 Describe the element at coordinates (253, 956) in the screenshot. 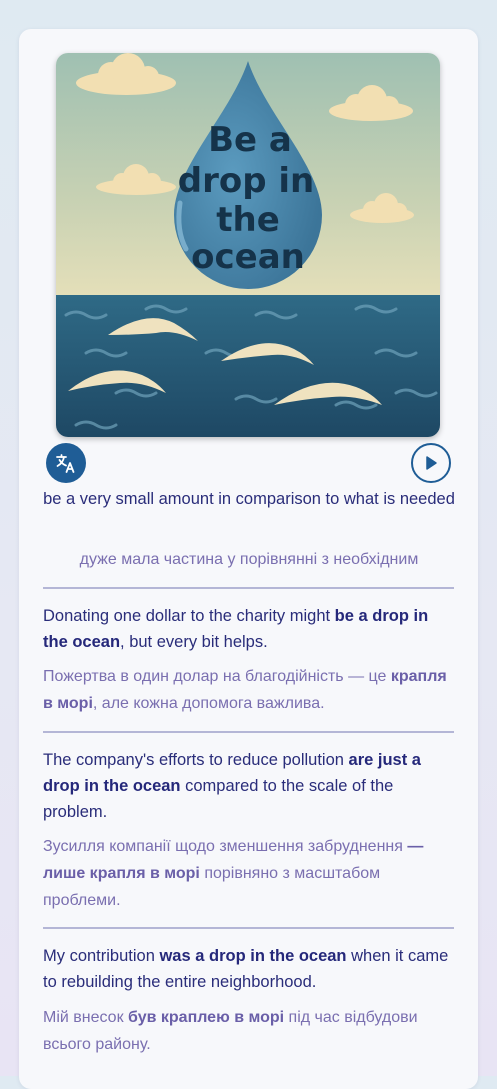

I see `idiom-highlight: was a drop in the ocean` at that location.